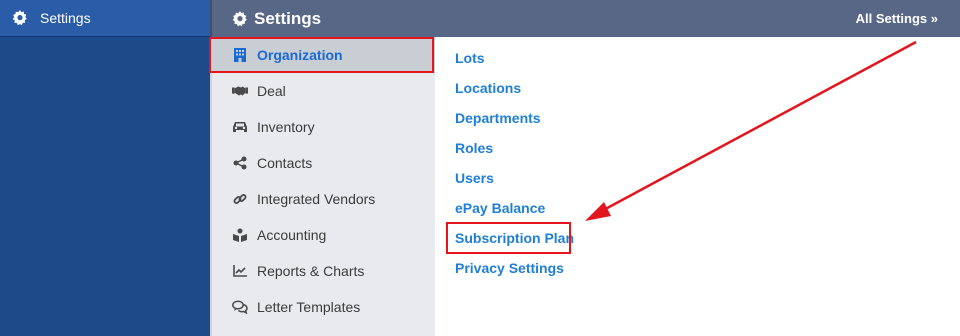 The image size is (960, 336). Describe the element at coordinates (697, 58) in the screenshot. I see `link-lots: Lots` at that location.